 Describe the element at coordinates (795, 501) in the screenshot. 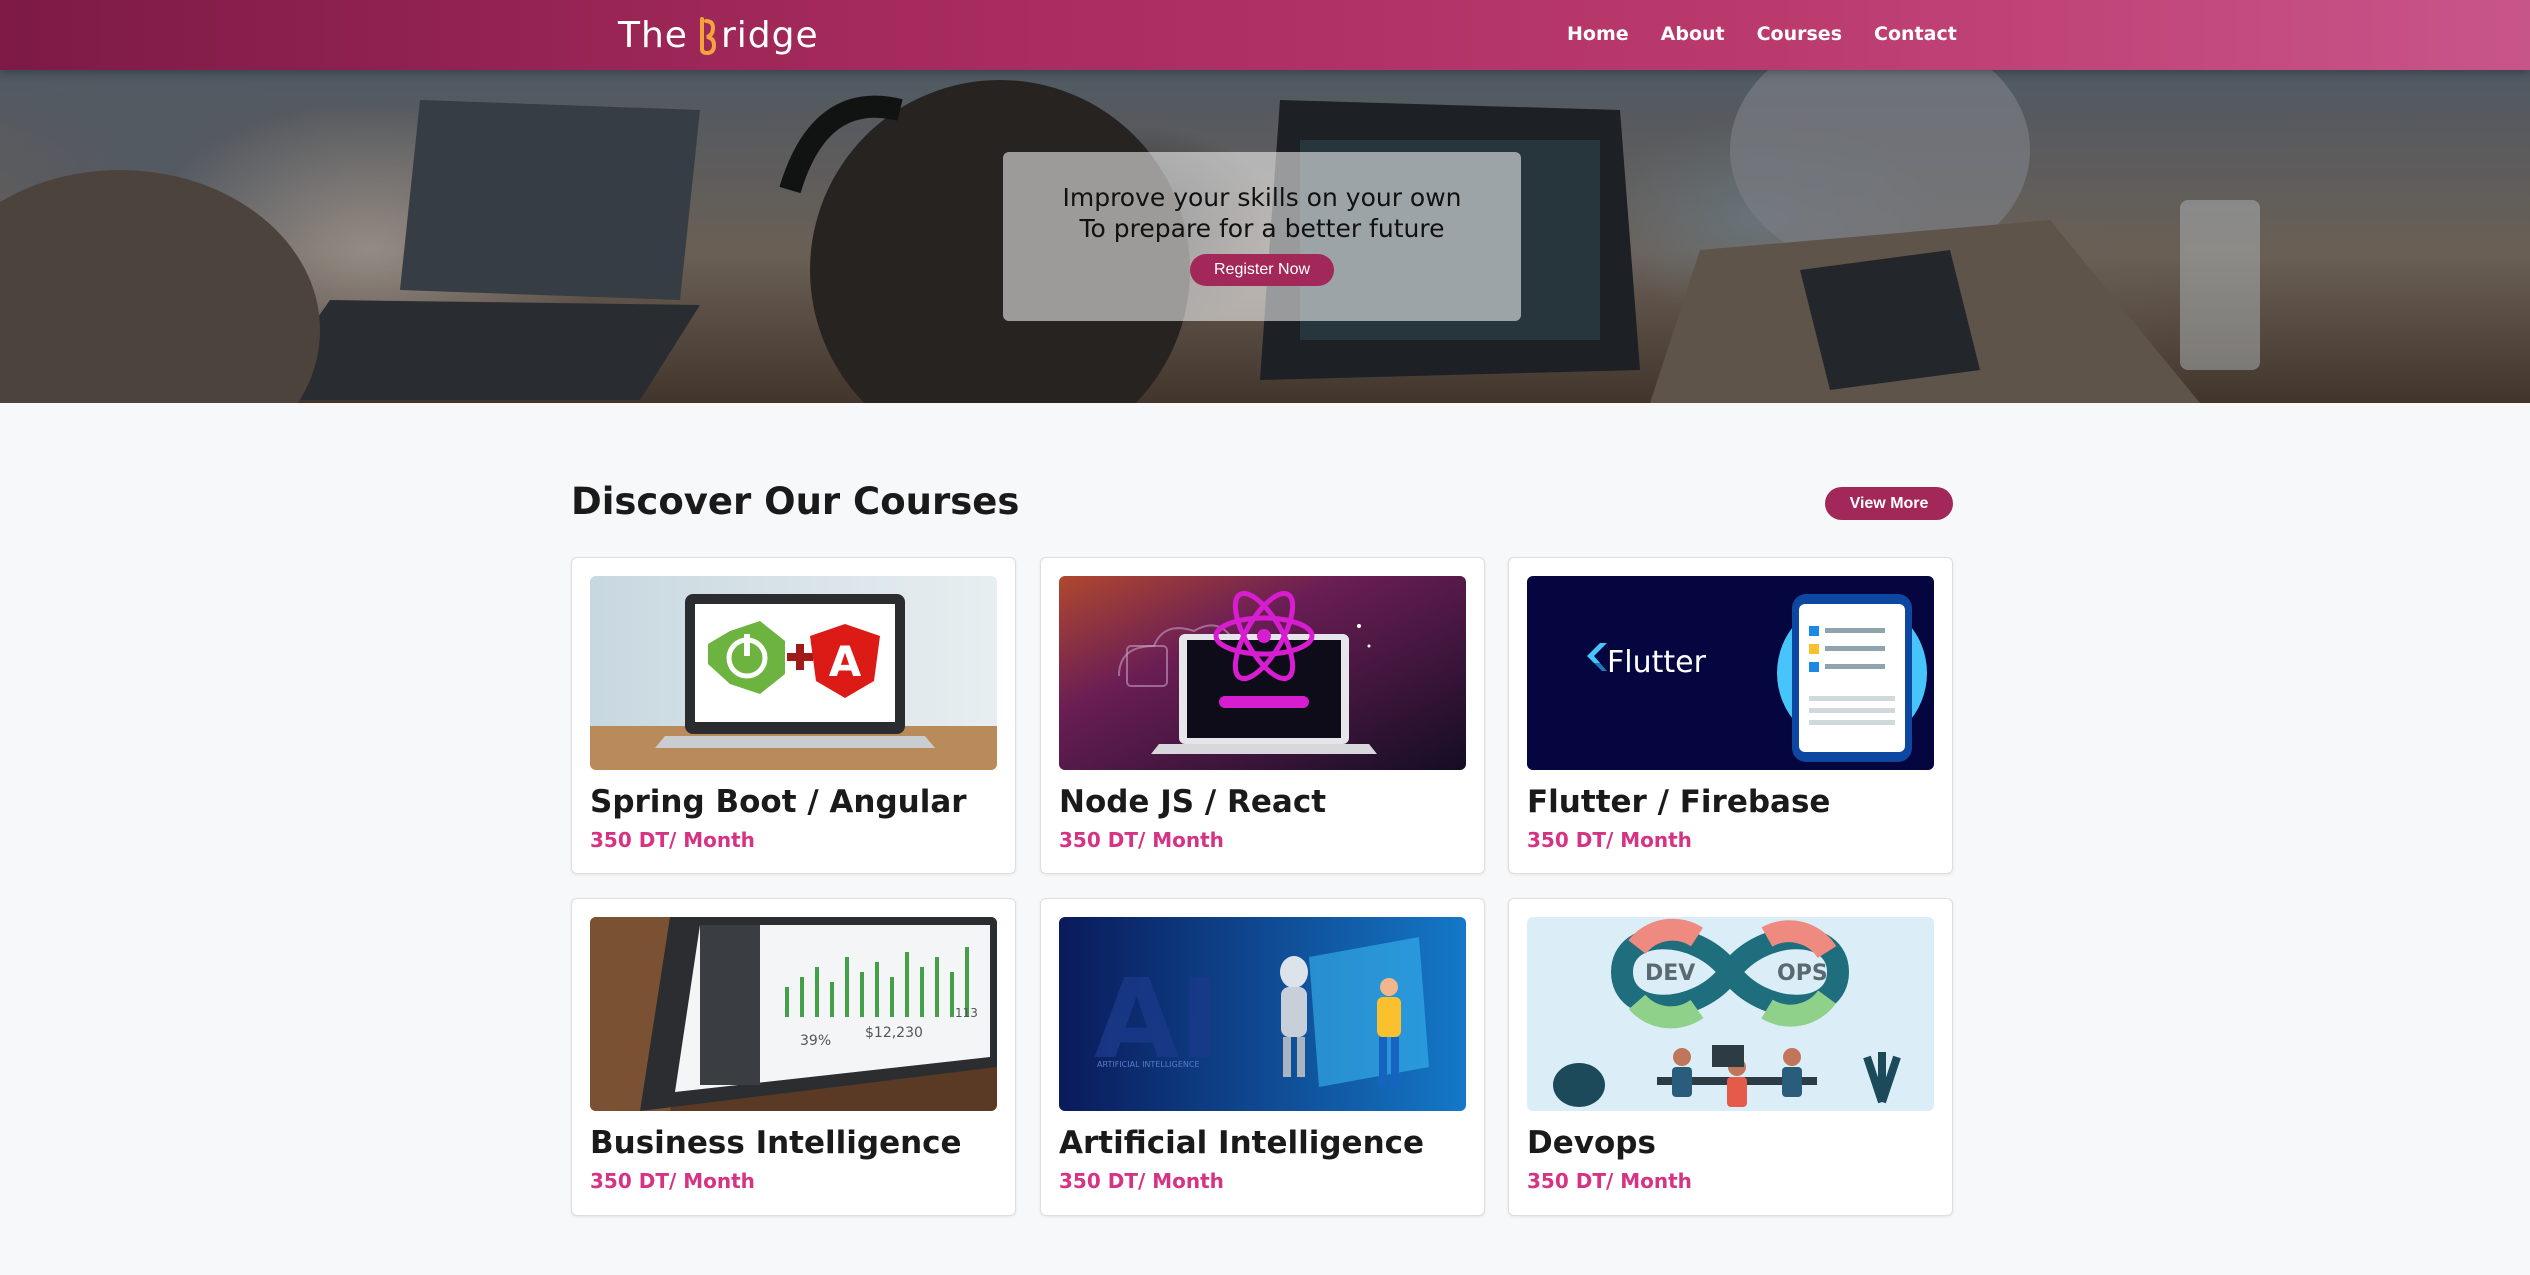

I see `section-title: Discover Our Courses` at that location.